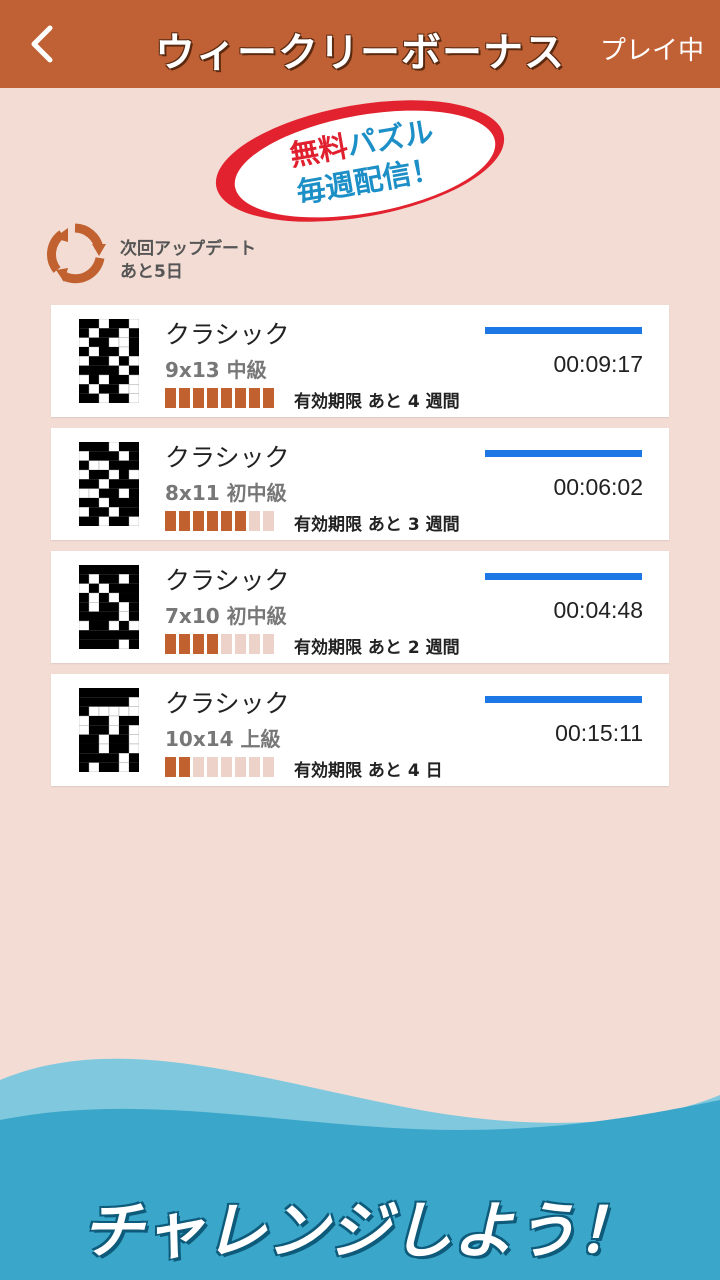 This screenshot has height=1280, width=720. What do you see at coordinates (226, 616) in the screenshot?
I see `puzzle-size-level: 7x10 初中級` at bounding box center [226, 616].